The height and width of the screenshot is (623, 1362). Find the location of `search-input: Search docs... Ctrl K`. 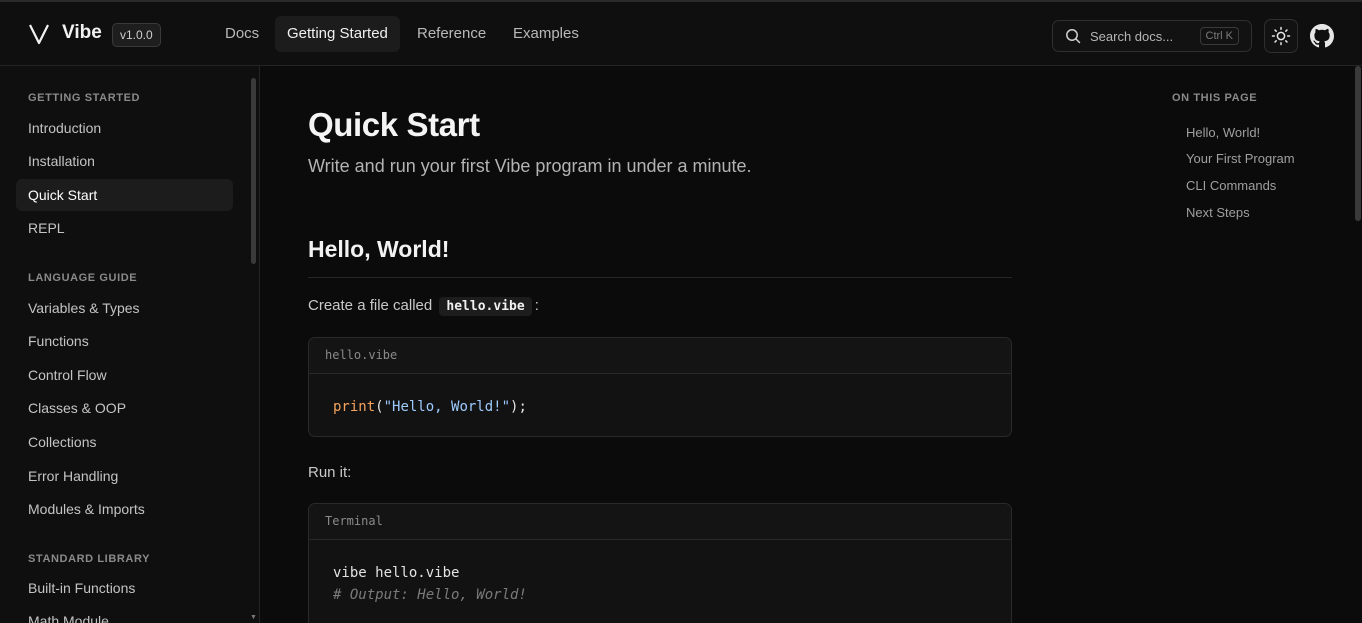

search-input: Search docs... Ctrl K is located at coordinates (1152, 36).